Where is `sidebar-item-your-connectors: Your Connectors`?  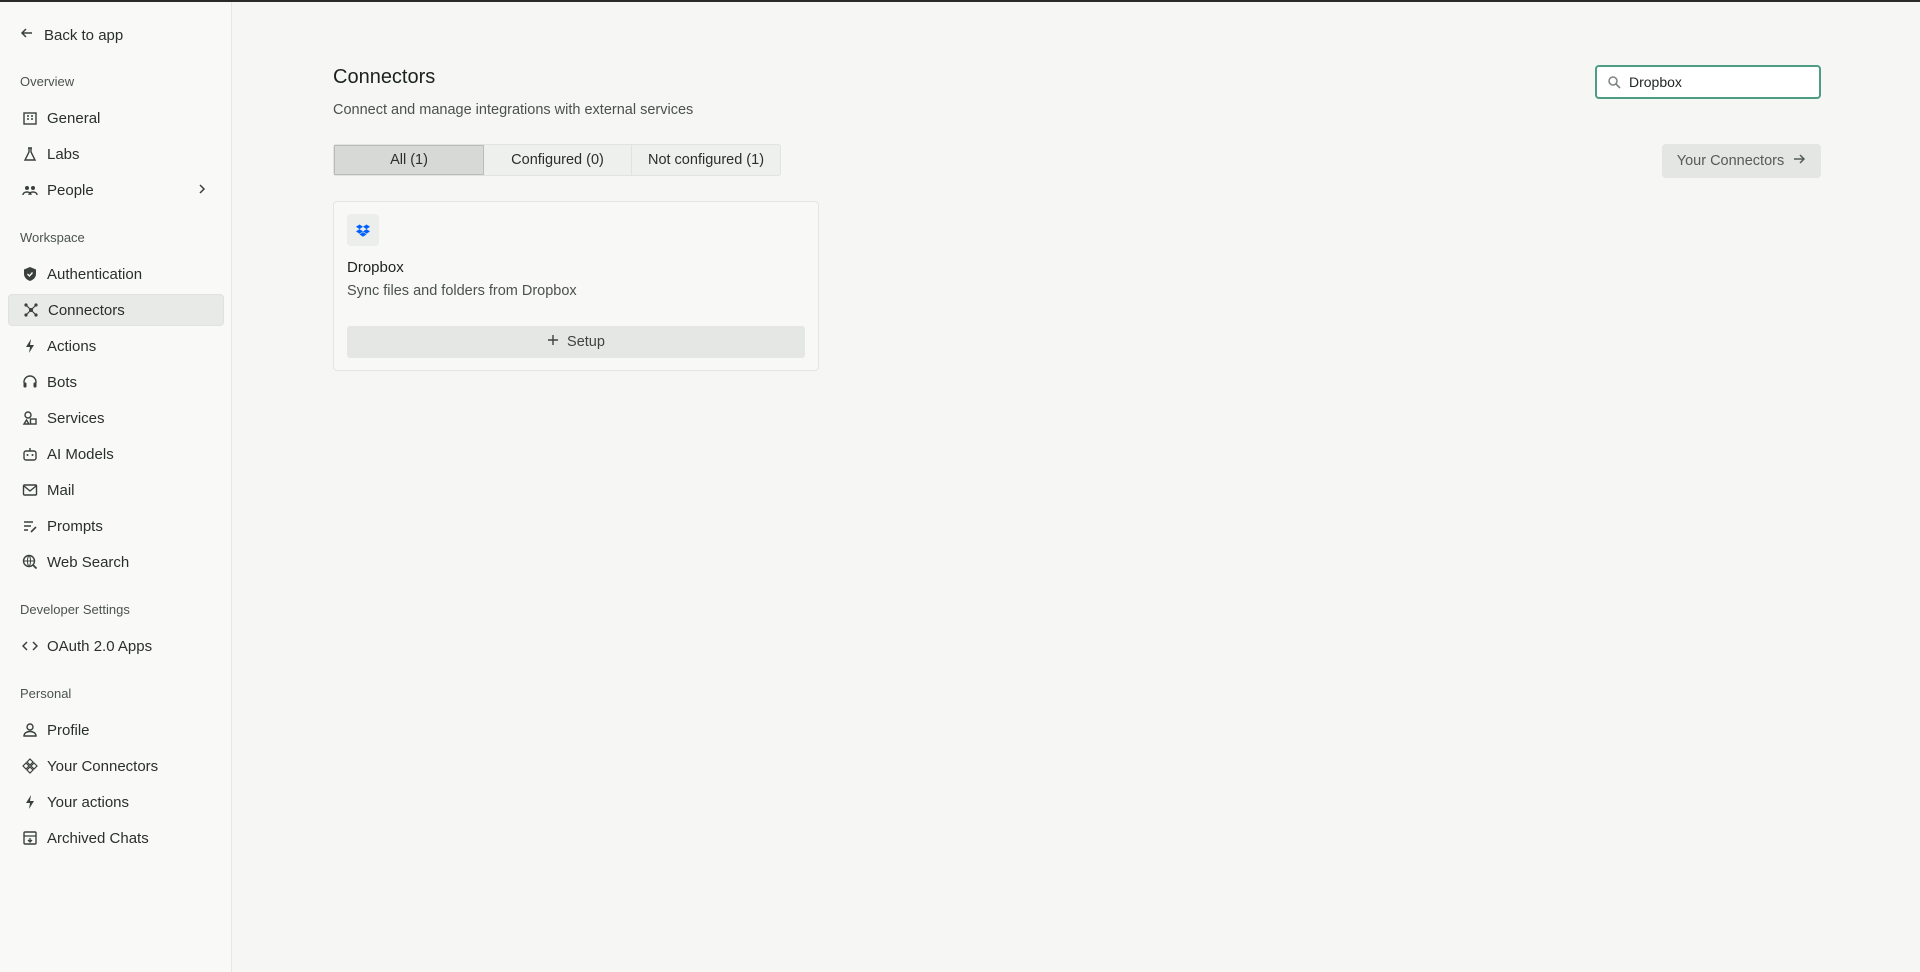
sidebar-item-your-connectors: Your Connectors is located at coordinates (116, 766).